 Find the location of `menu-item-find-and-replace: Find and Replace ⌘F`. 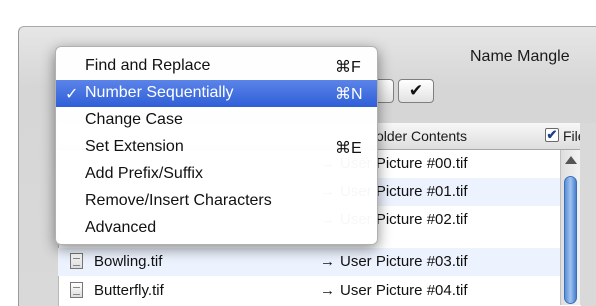

menu-item-find-and-replace: Find and Replace ⌘F is located at coordinates (216, 66).